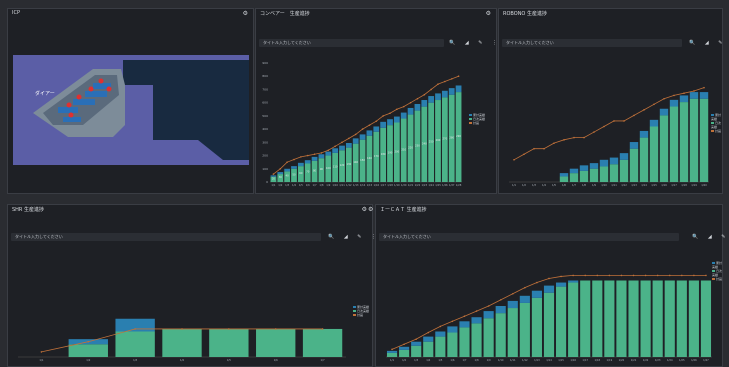 The width and height of the screenshot is (729, 367). I want to click on map-view: ダイアー, so click(131, 110).